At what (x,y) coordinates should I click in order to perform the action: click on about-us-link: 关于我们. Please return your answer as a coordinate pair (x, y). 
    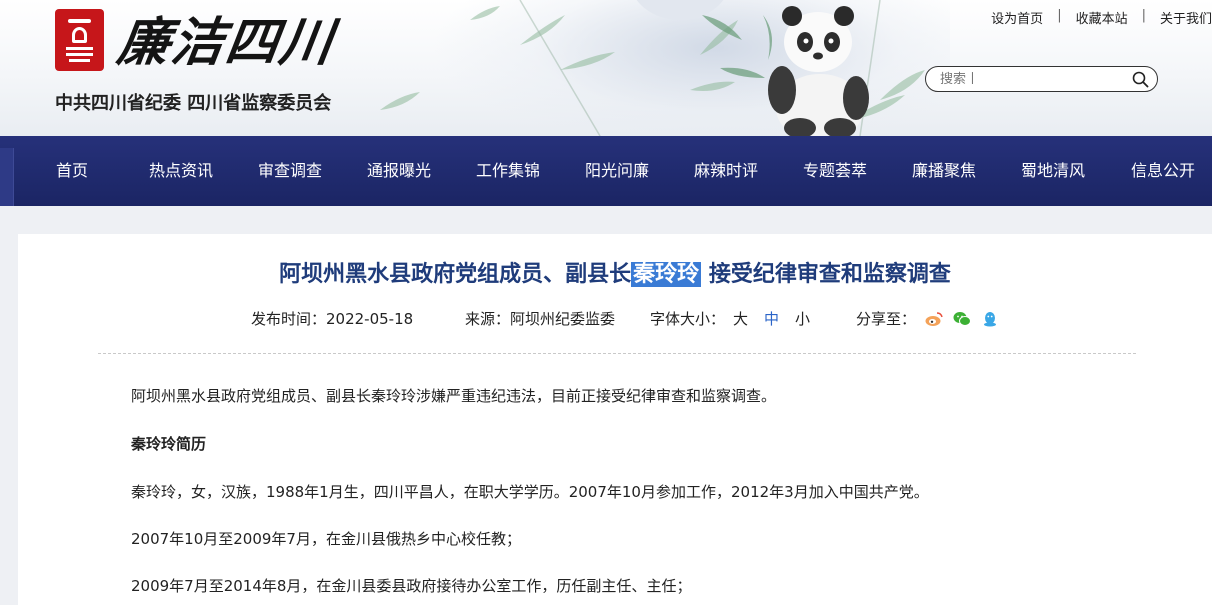
    Looking at the image, I should click on (1186, 17).